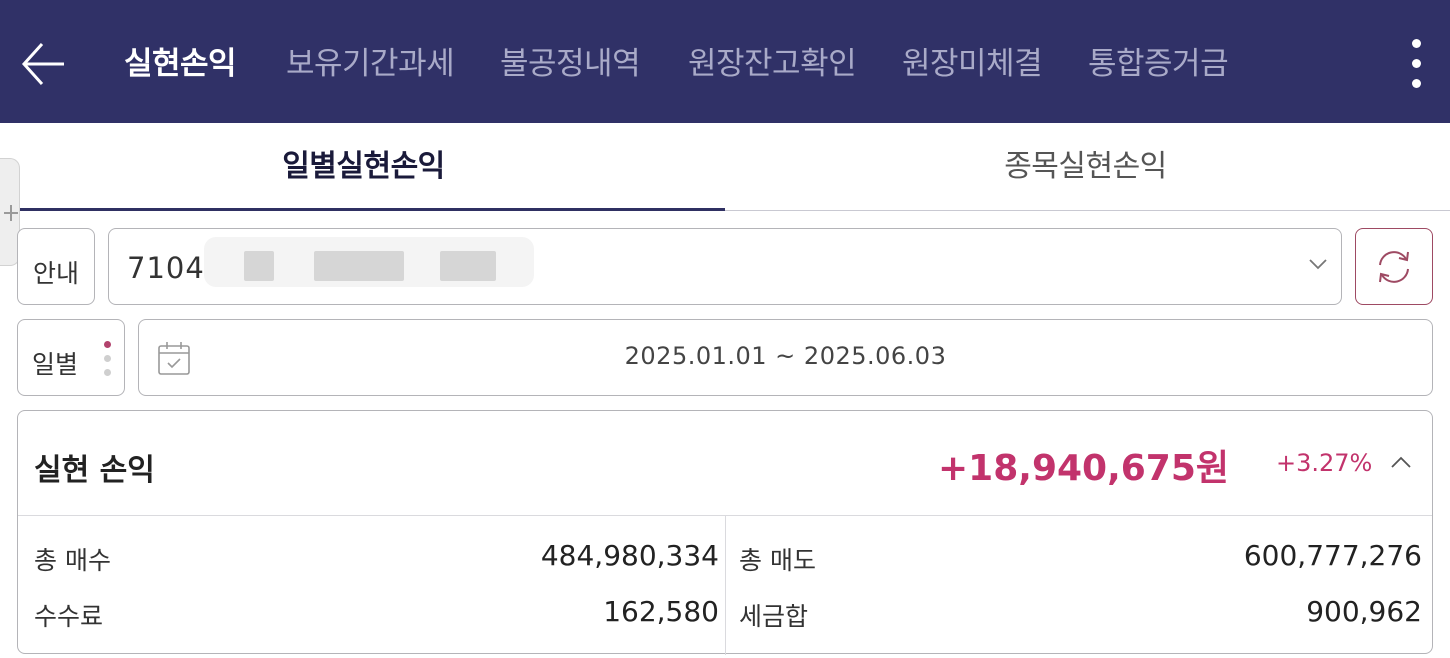 The width and height of the screenshot is (1450, 658). I want to click on total-sell-label: 총 매도, so click(777, 560).